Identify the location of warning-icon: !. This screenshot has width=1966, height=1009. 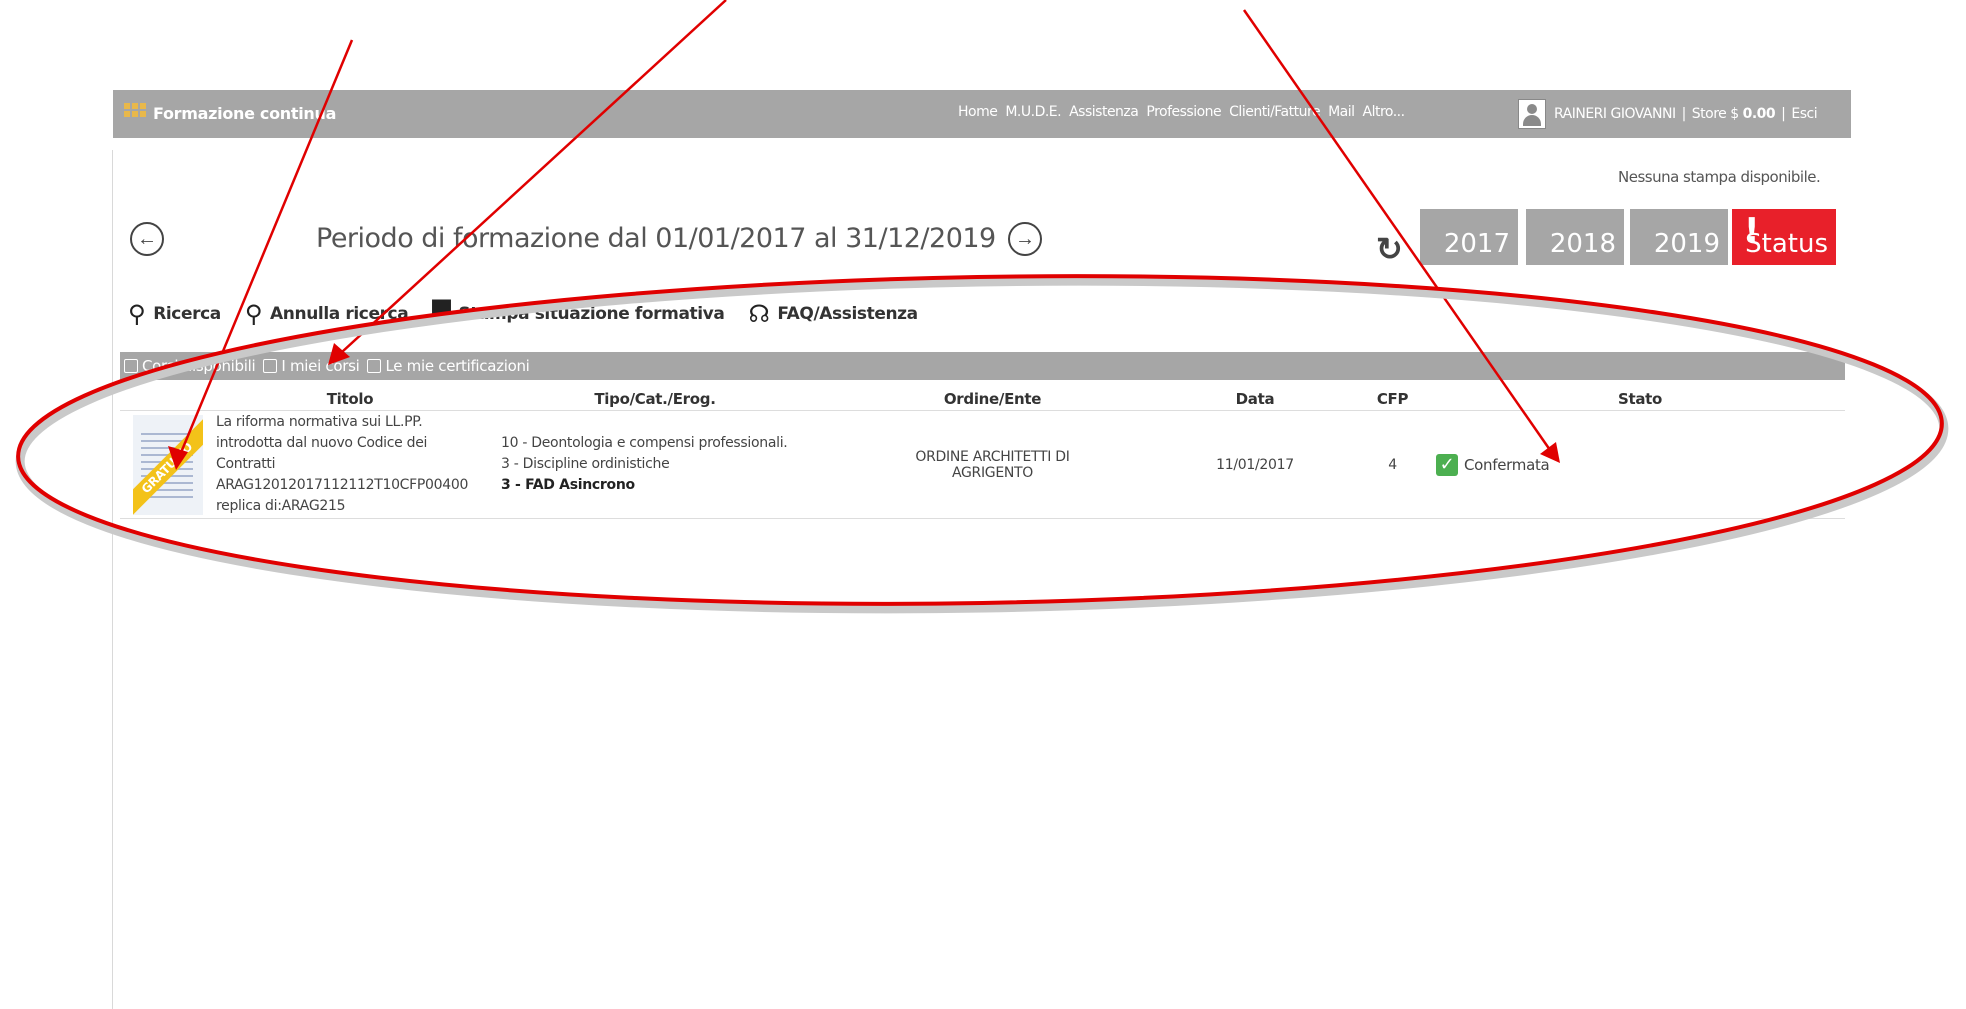
(1752, 231).